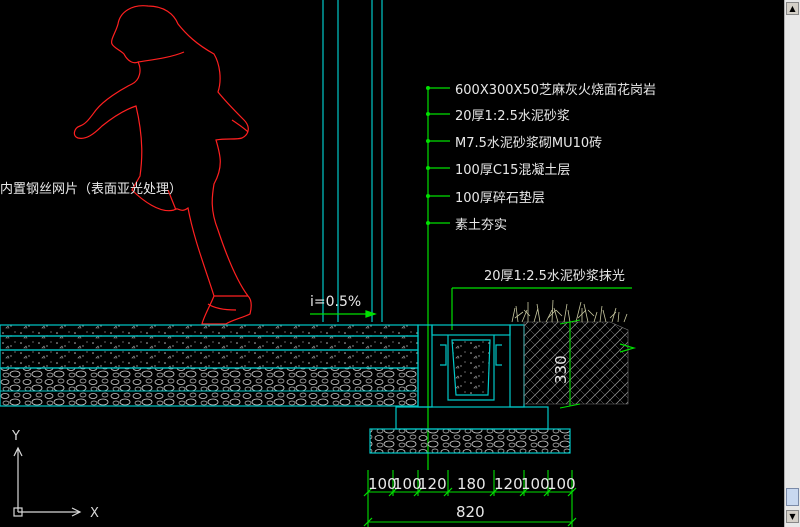 This screenshot has width=800, height=527. Describe the element at coordinates (561, 484) in the screenshot. I see `dim-segment-7: 100` at that location.